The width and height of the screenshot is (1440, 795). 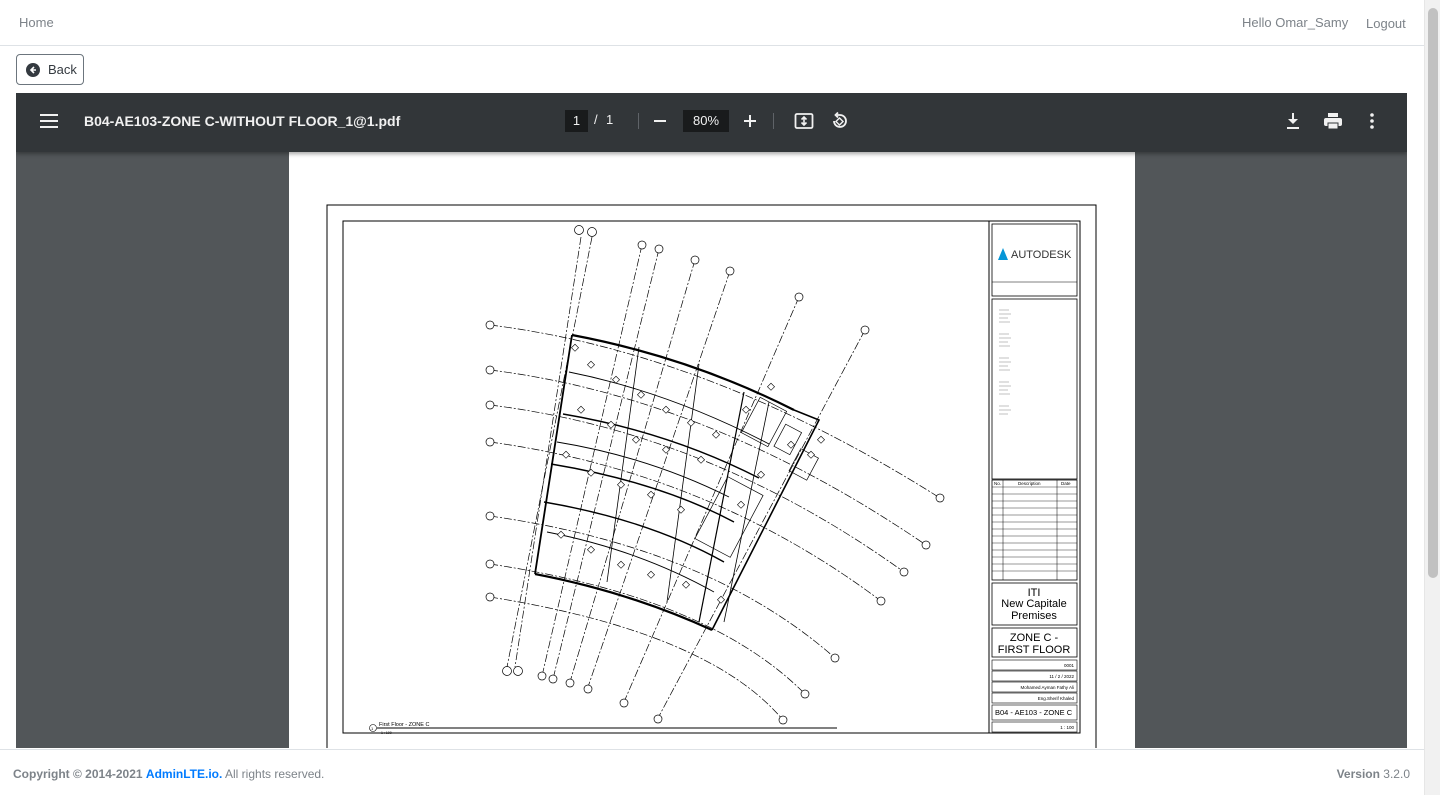 I want to click on checked-by: Eng.Sherif Khaled, so click(x=1056, y=698).